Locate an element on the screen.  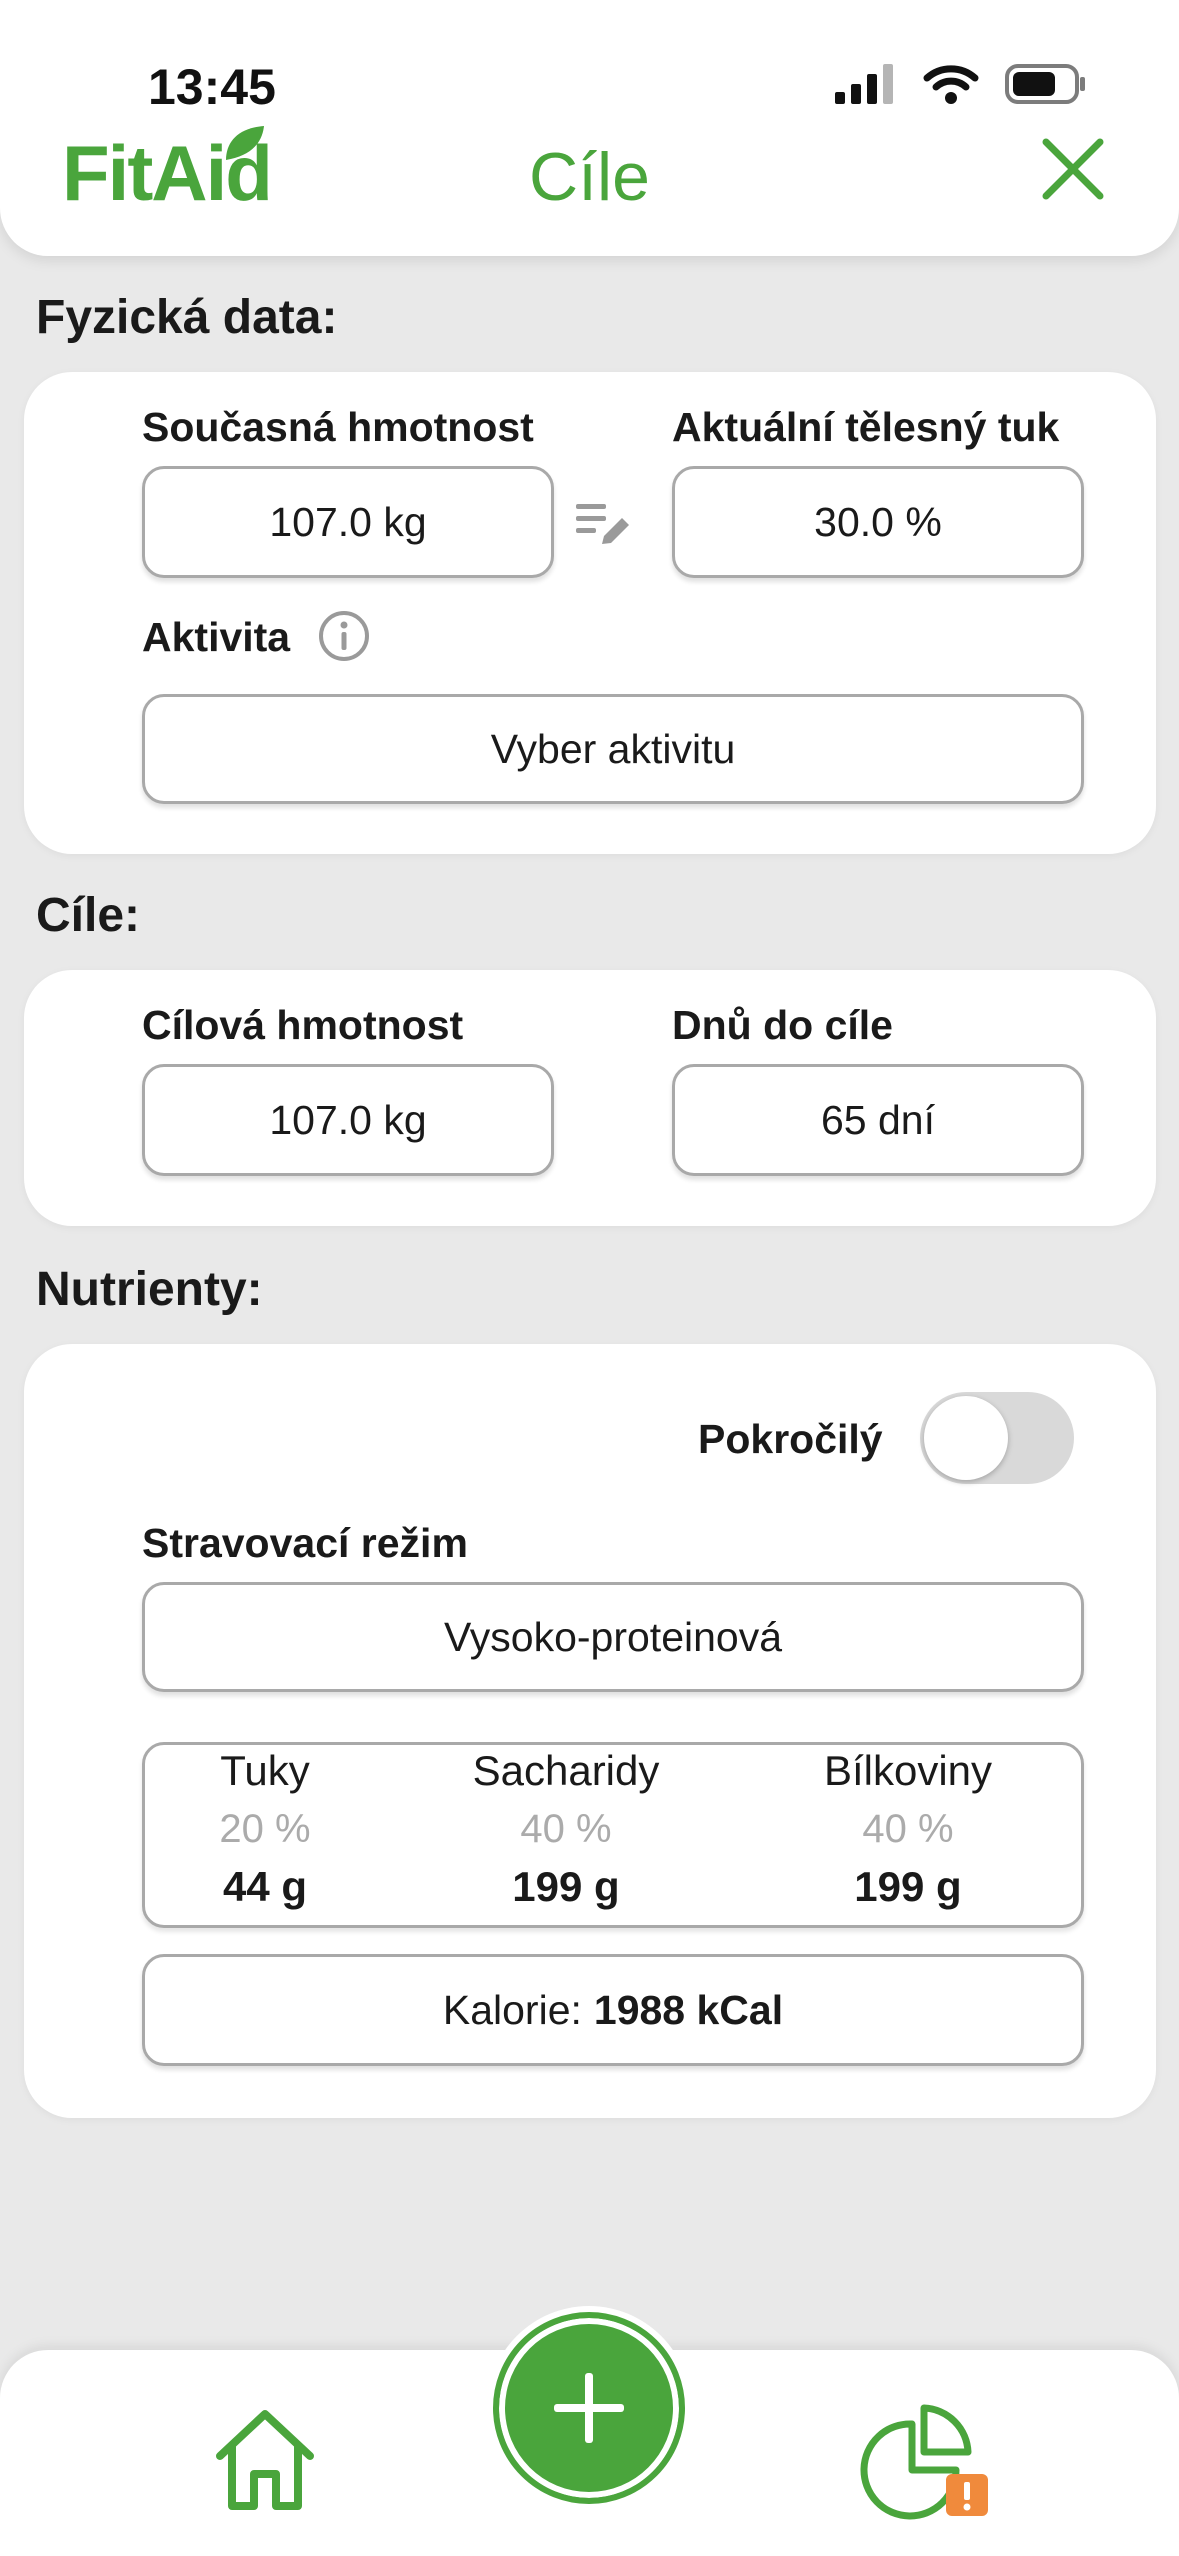
activity-label: Aktivita is located at coordinates (216, 637).